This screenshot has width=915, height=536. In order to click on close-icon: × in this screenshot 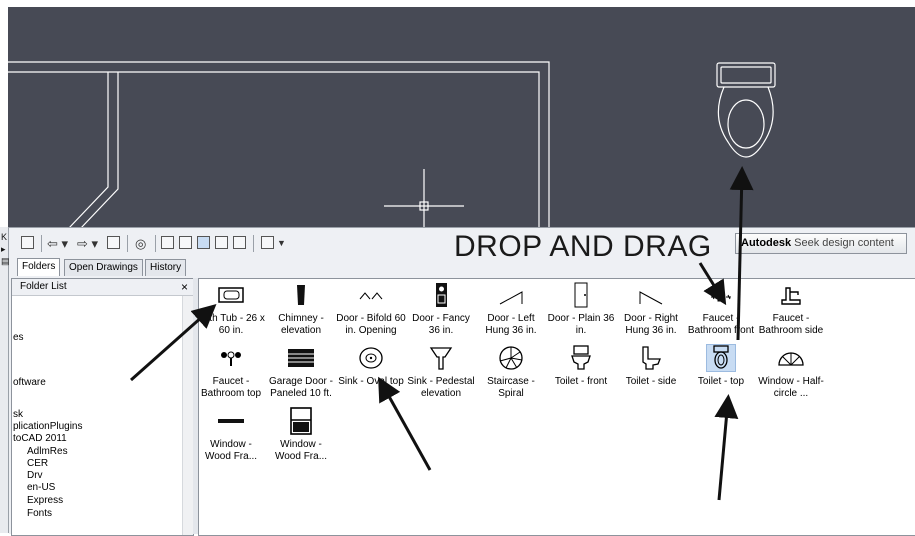, I will do `click(184, 287)`.